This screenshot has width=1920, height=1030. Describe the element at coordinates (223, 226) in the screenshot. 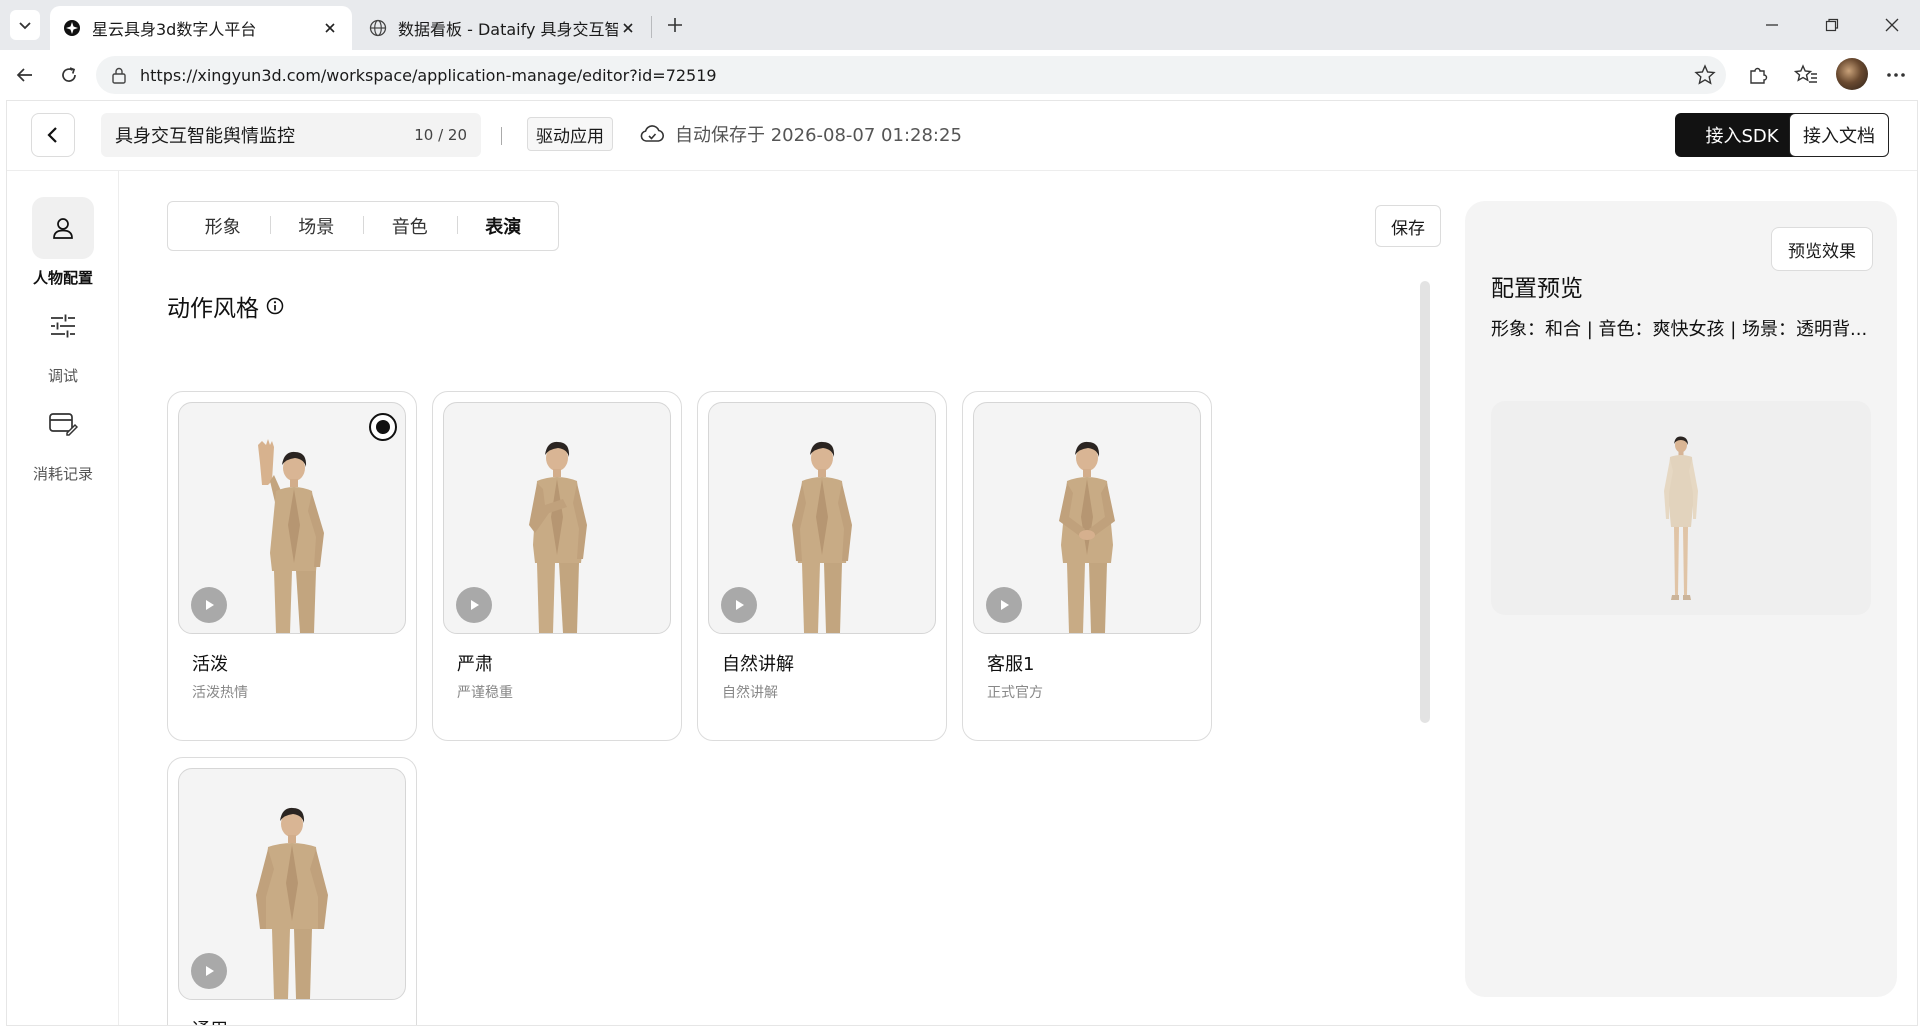

I see `tab-avatar: 形象` at that location.